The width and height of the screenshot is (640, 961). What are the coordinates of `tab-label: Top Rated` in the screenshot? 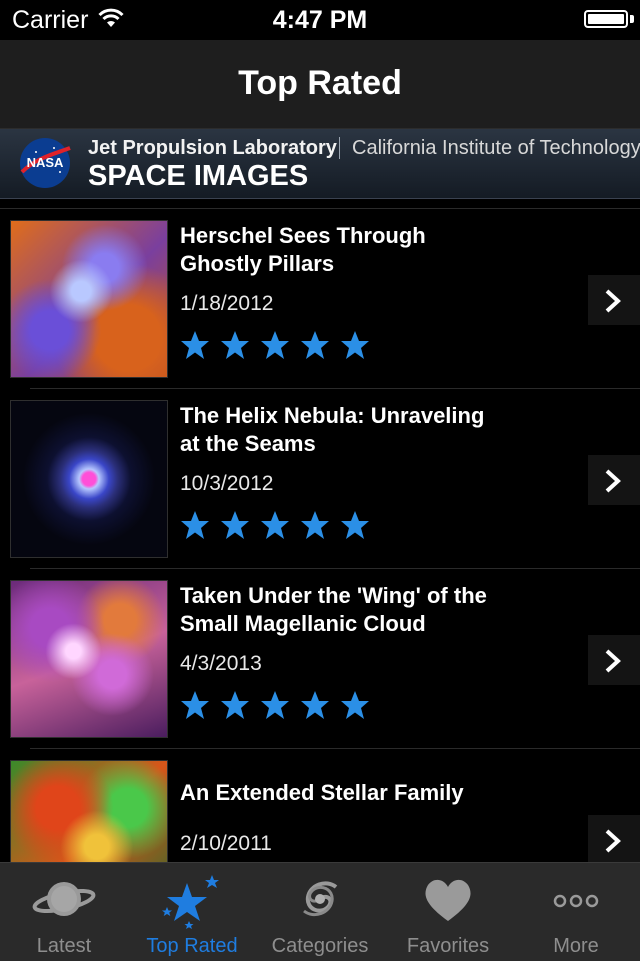 It's located at (192, 946).